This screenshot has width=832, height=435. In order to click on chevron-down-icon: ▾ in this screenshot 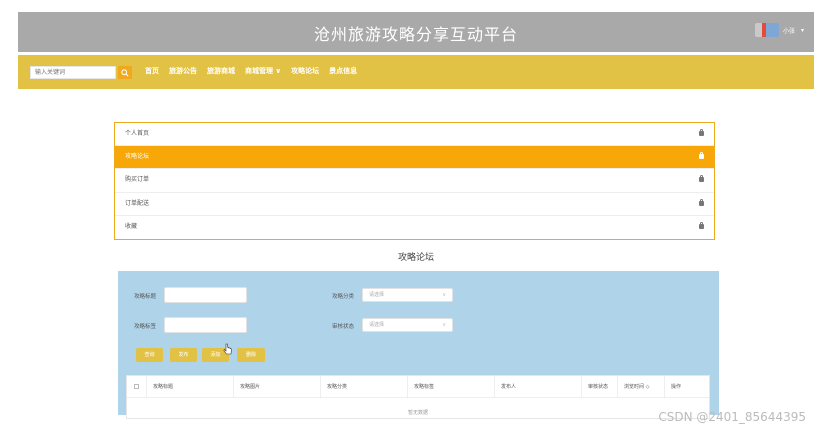, I will do `click(802, 30)`.